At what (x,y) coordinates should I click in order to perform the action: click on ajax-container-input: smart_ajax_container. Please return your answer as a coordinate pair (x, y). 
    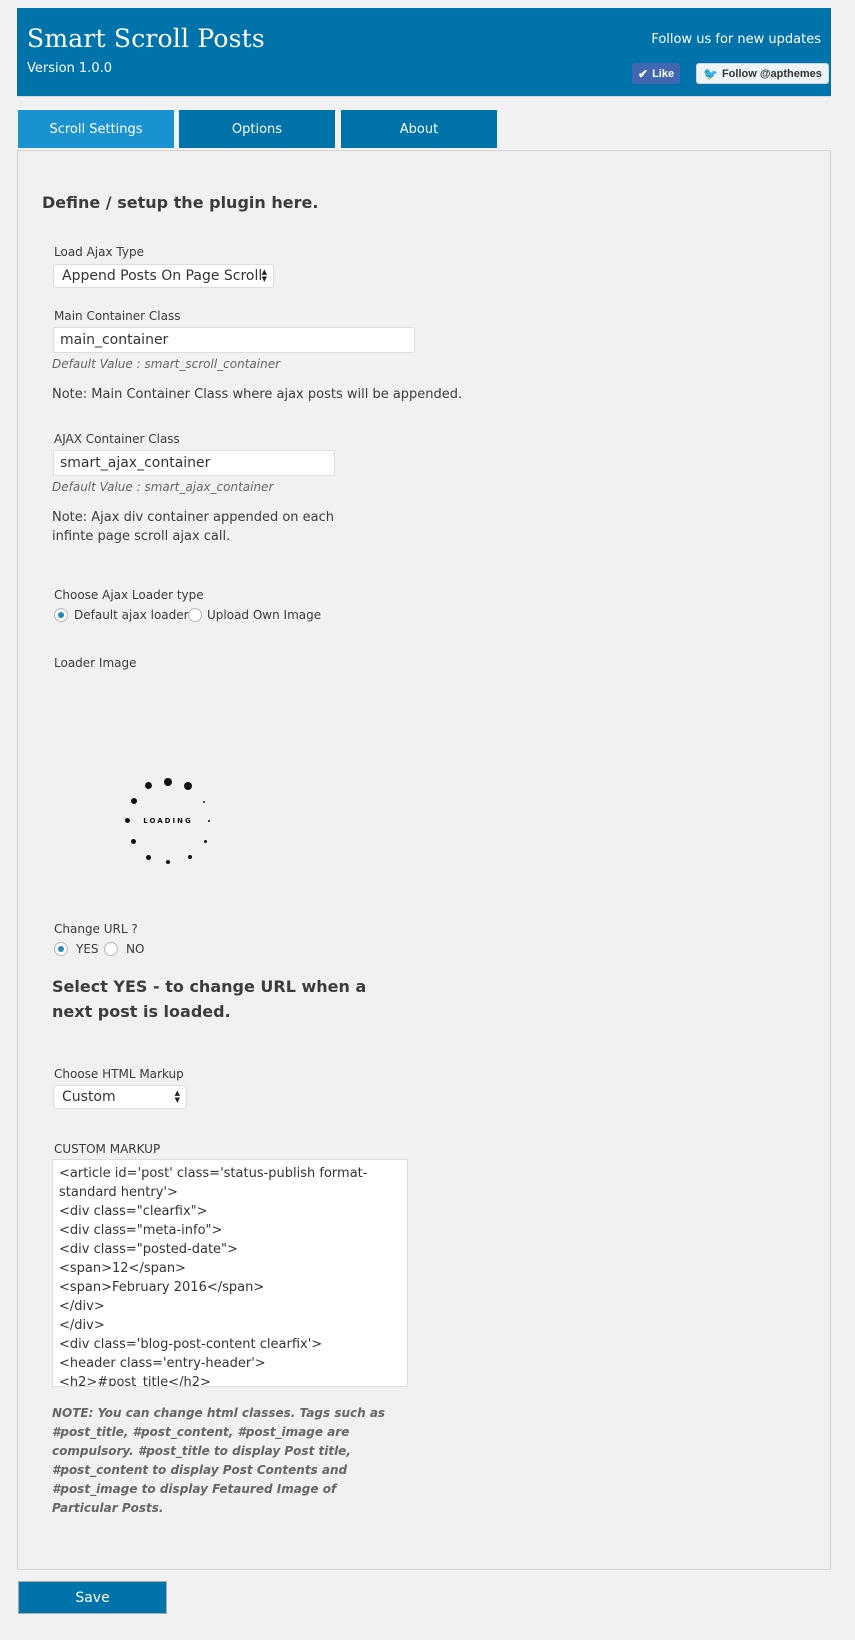
    Looking at the image, I should click on (194, 463).